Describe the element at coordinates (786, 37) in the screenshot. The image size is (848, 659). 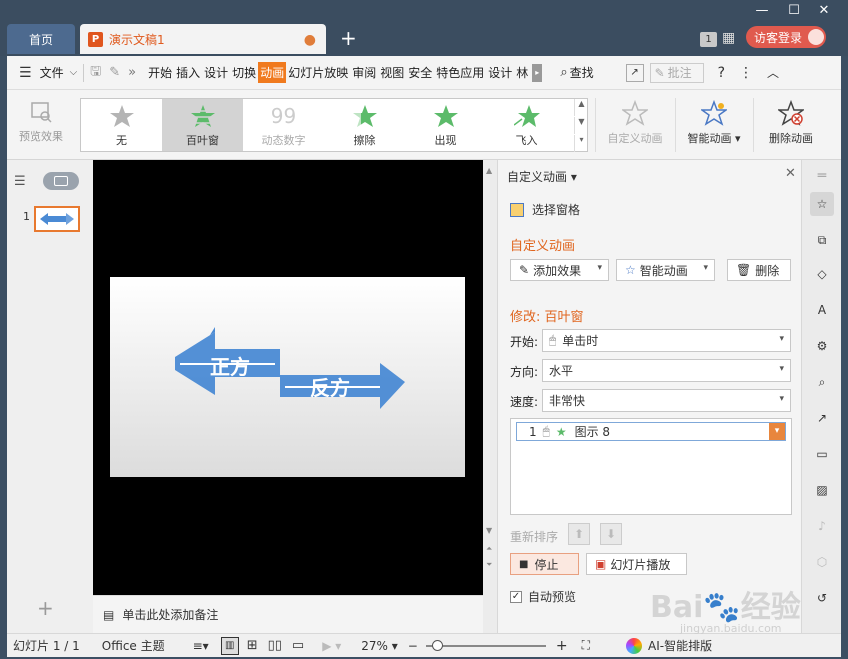
I see `guest-login-button: 访客登录` at that location.